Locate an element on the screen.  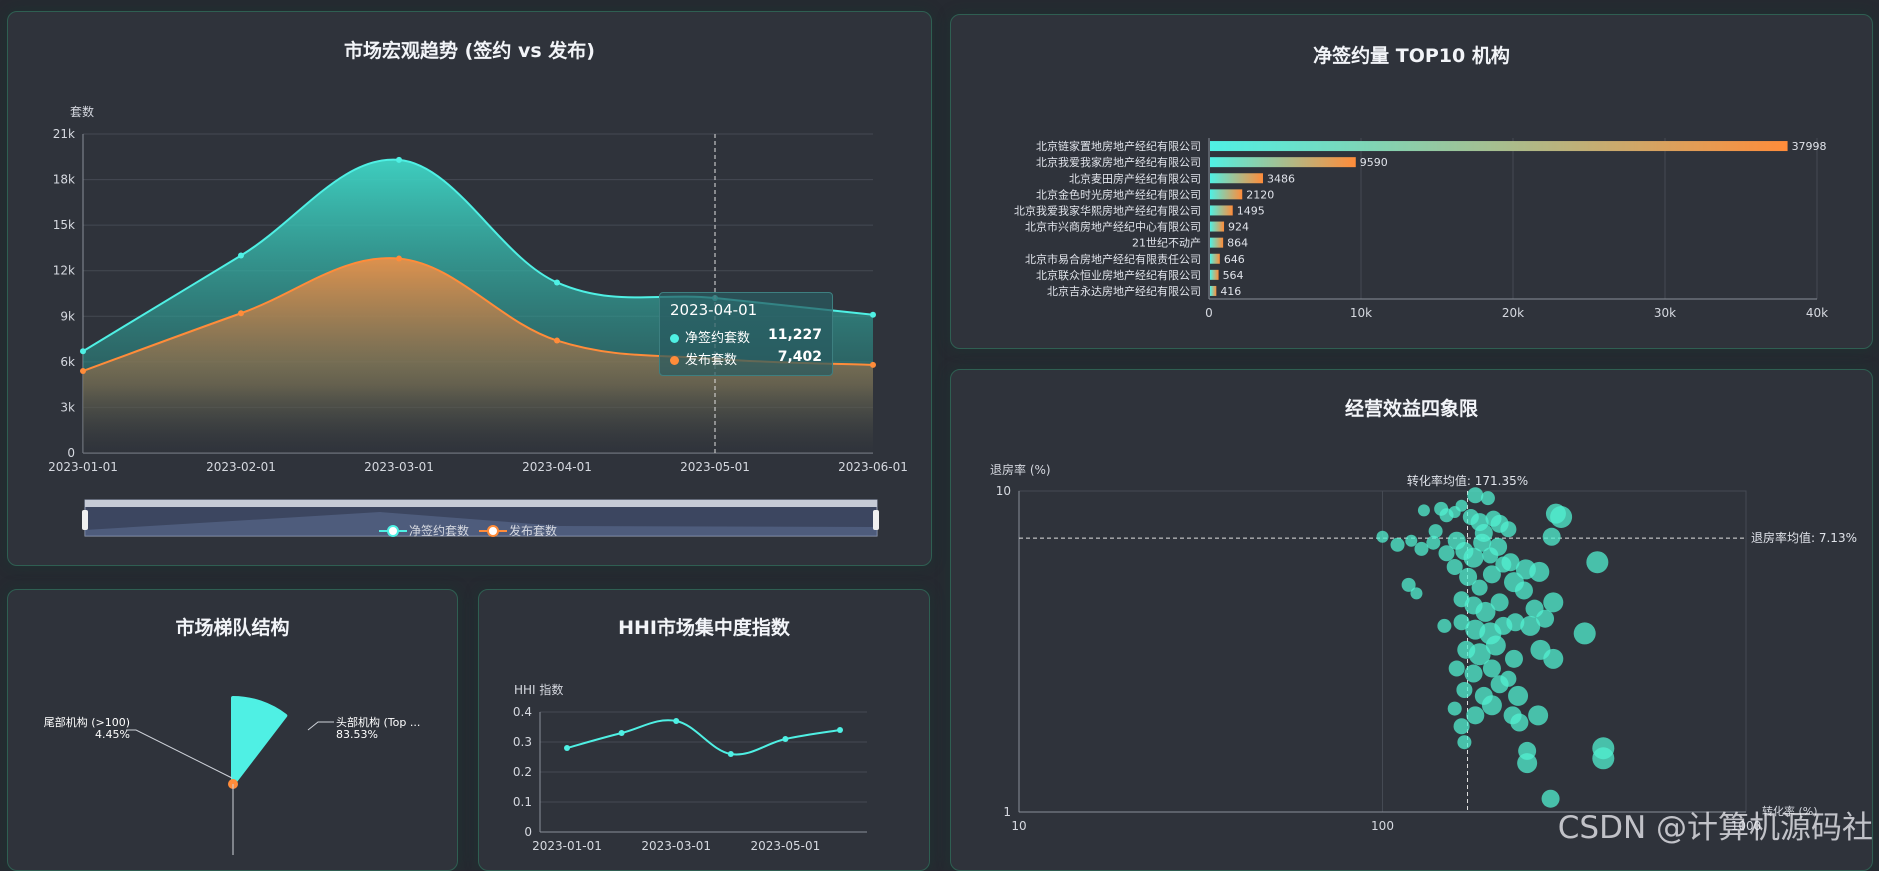
cyan-dot-icon is located at coordinates (674, 338).